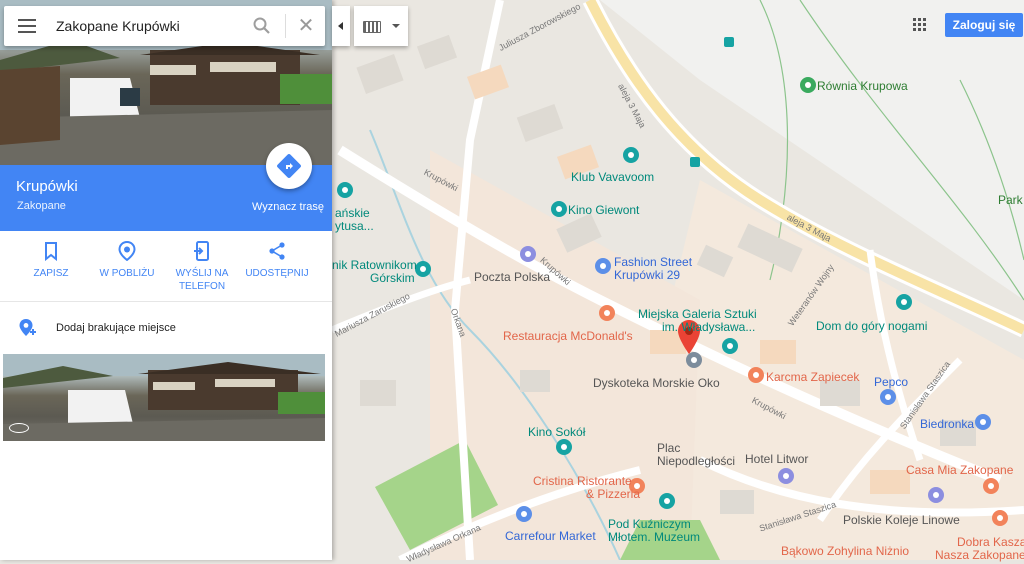 Image resolution: width=1024 pixels, height=564 pixels. What do you see at coordinates (41, 206) in the screenshot?
I see `place-subtitle: Zakopane` at bounding box center [41, 206].